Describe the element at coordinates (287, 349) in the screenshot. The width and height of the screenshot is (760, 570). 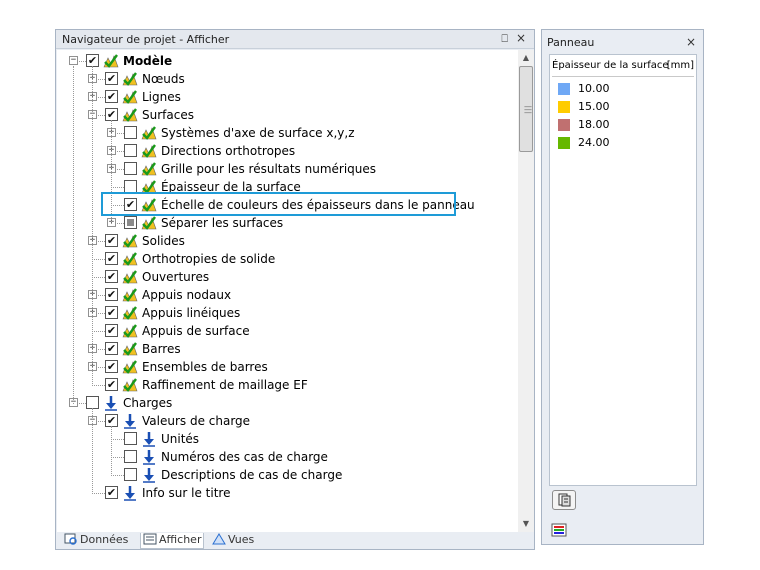
I see `tree-item: + ✔ Barres` at that location.